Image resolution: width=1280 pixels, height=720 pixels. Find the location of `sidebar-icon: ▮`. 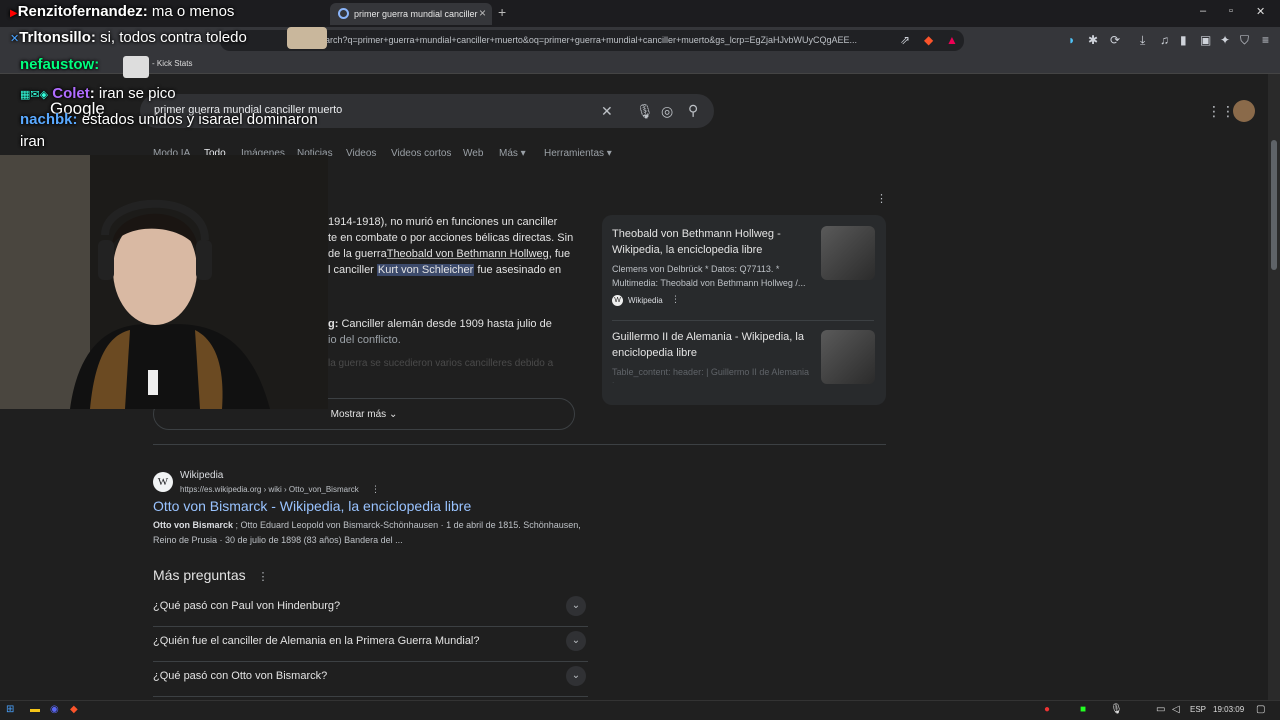

sidebar-icon: ▮ is located at coordinates (1183, 40).